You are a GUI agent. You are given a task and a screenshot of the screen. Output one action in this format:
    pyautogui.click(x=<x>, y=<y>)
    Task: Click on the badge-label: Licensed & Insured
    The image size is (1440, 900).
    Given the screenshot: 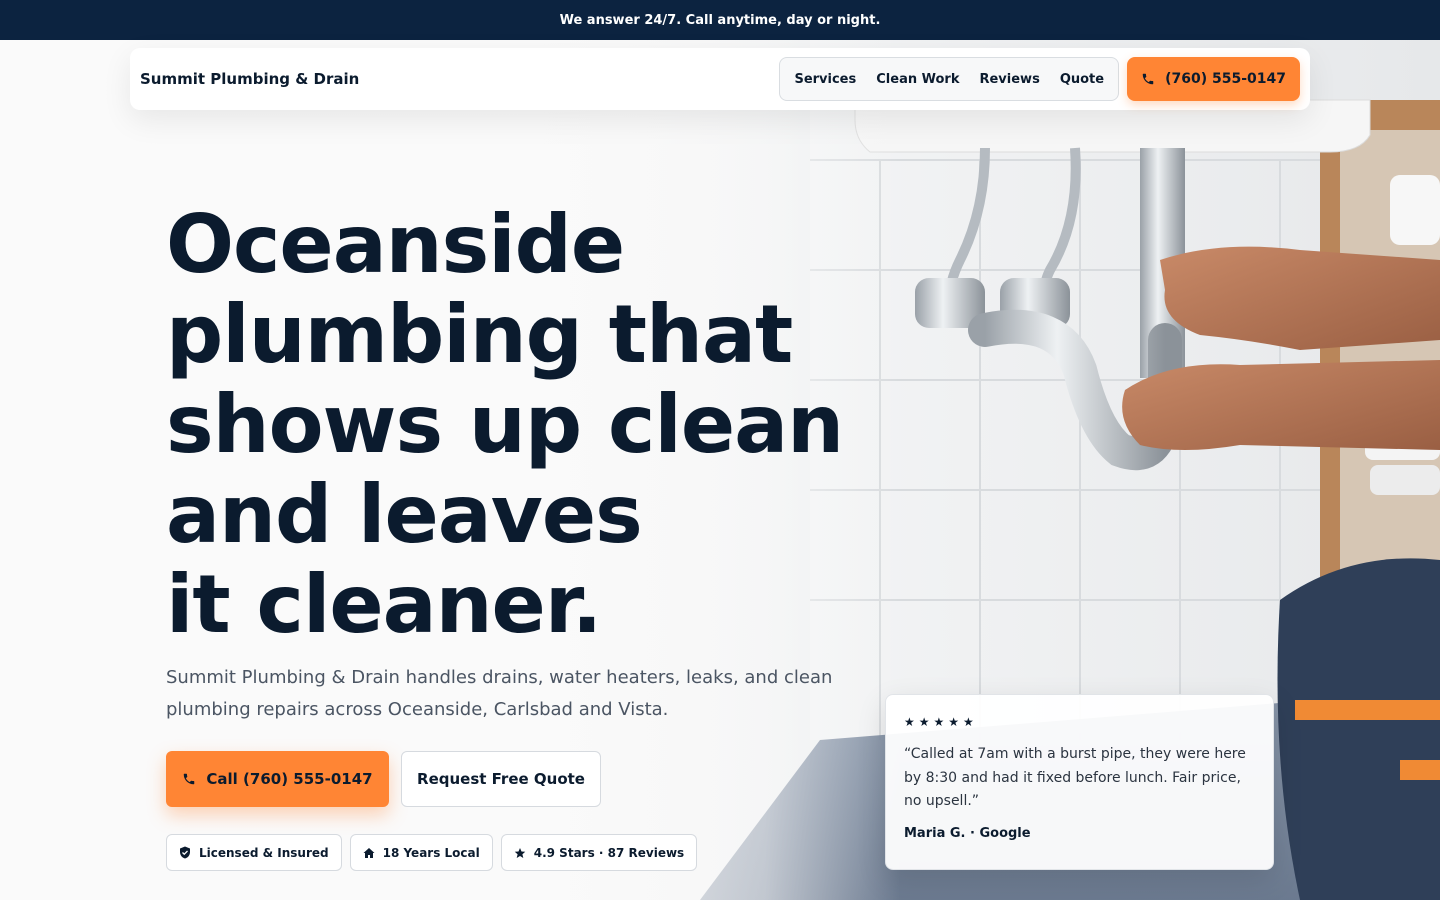 What is the action you would take?
    pyautogui.click(x=264, y=852)
    